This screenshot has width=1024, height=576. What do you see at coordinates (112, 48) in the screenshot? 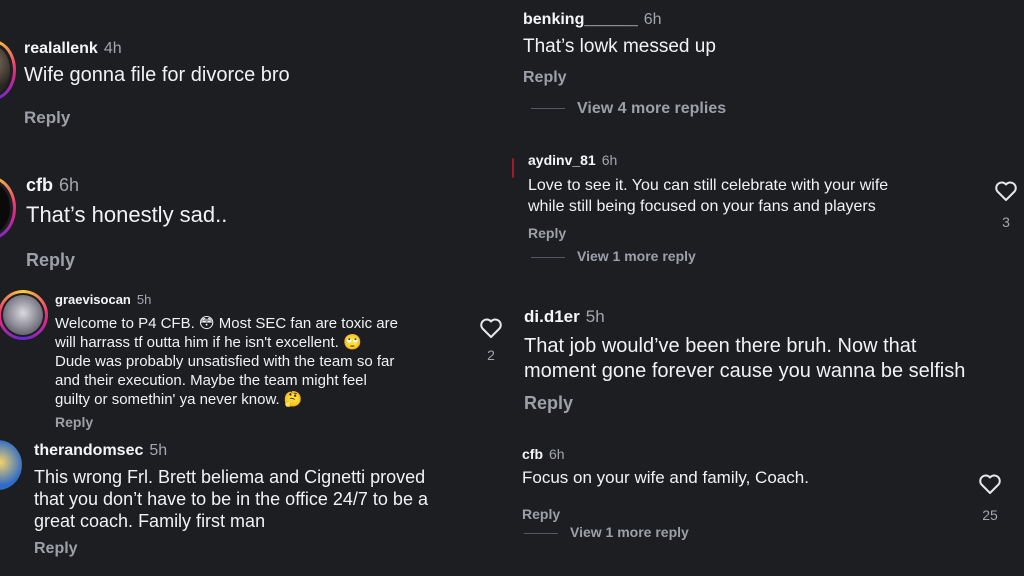
I see `timestamp: 4h` at bounding box center [112, 48].